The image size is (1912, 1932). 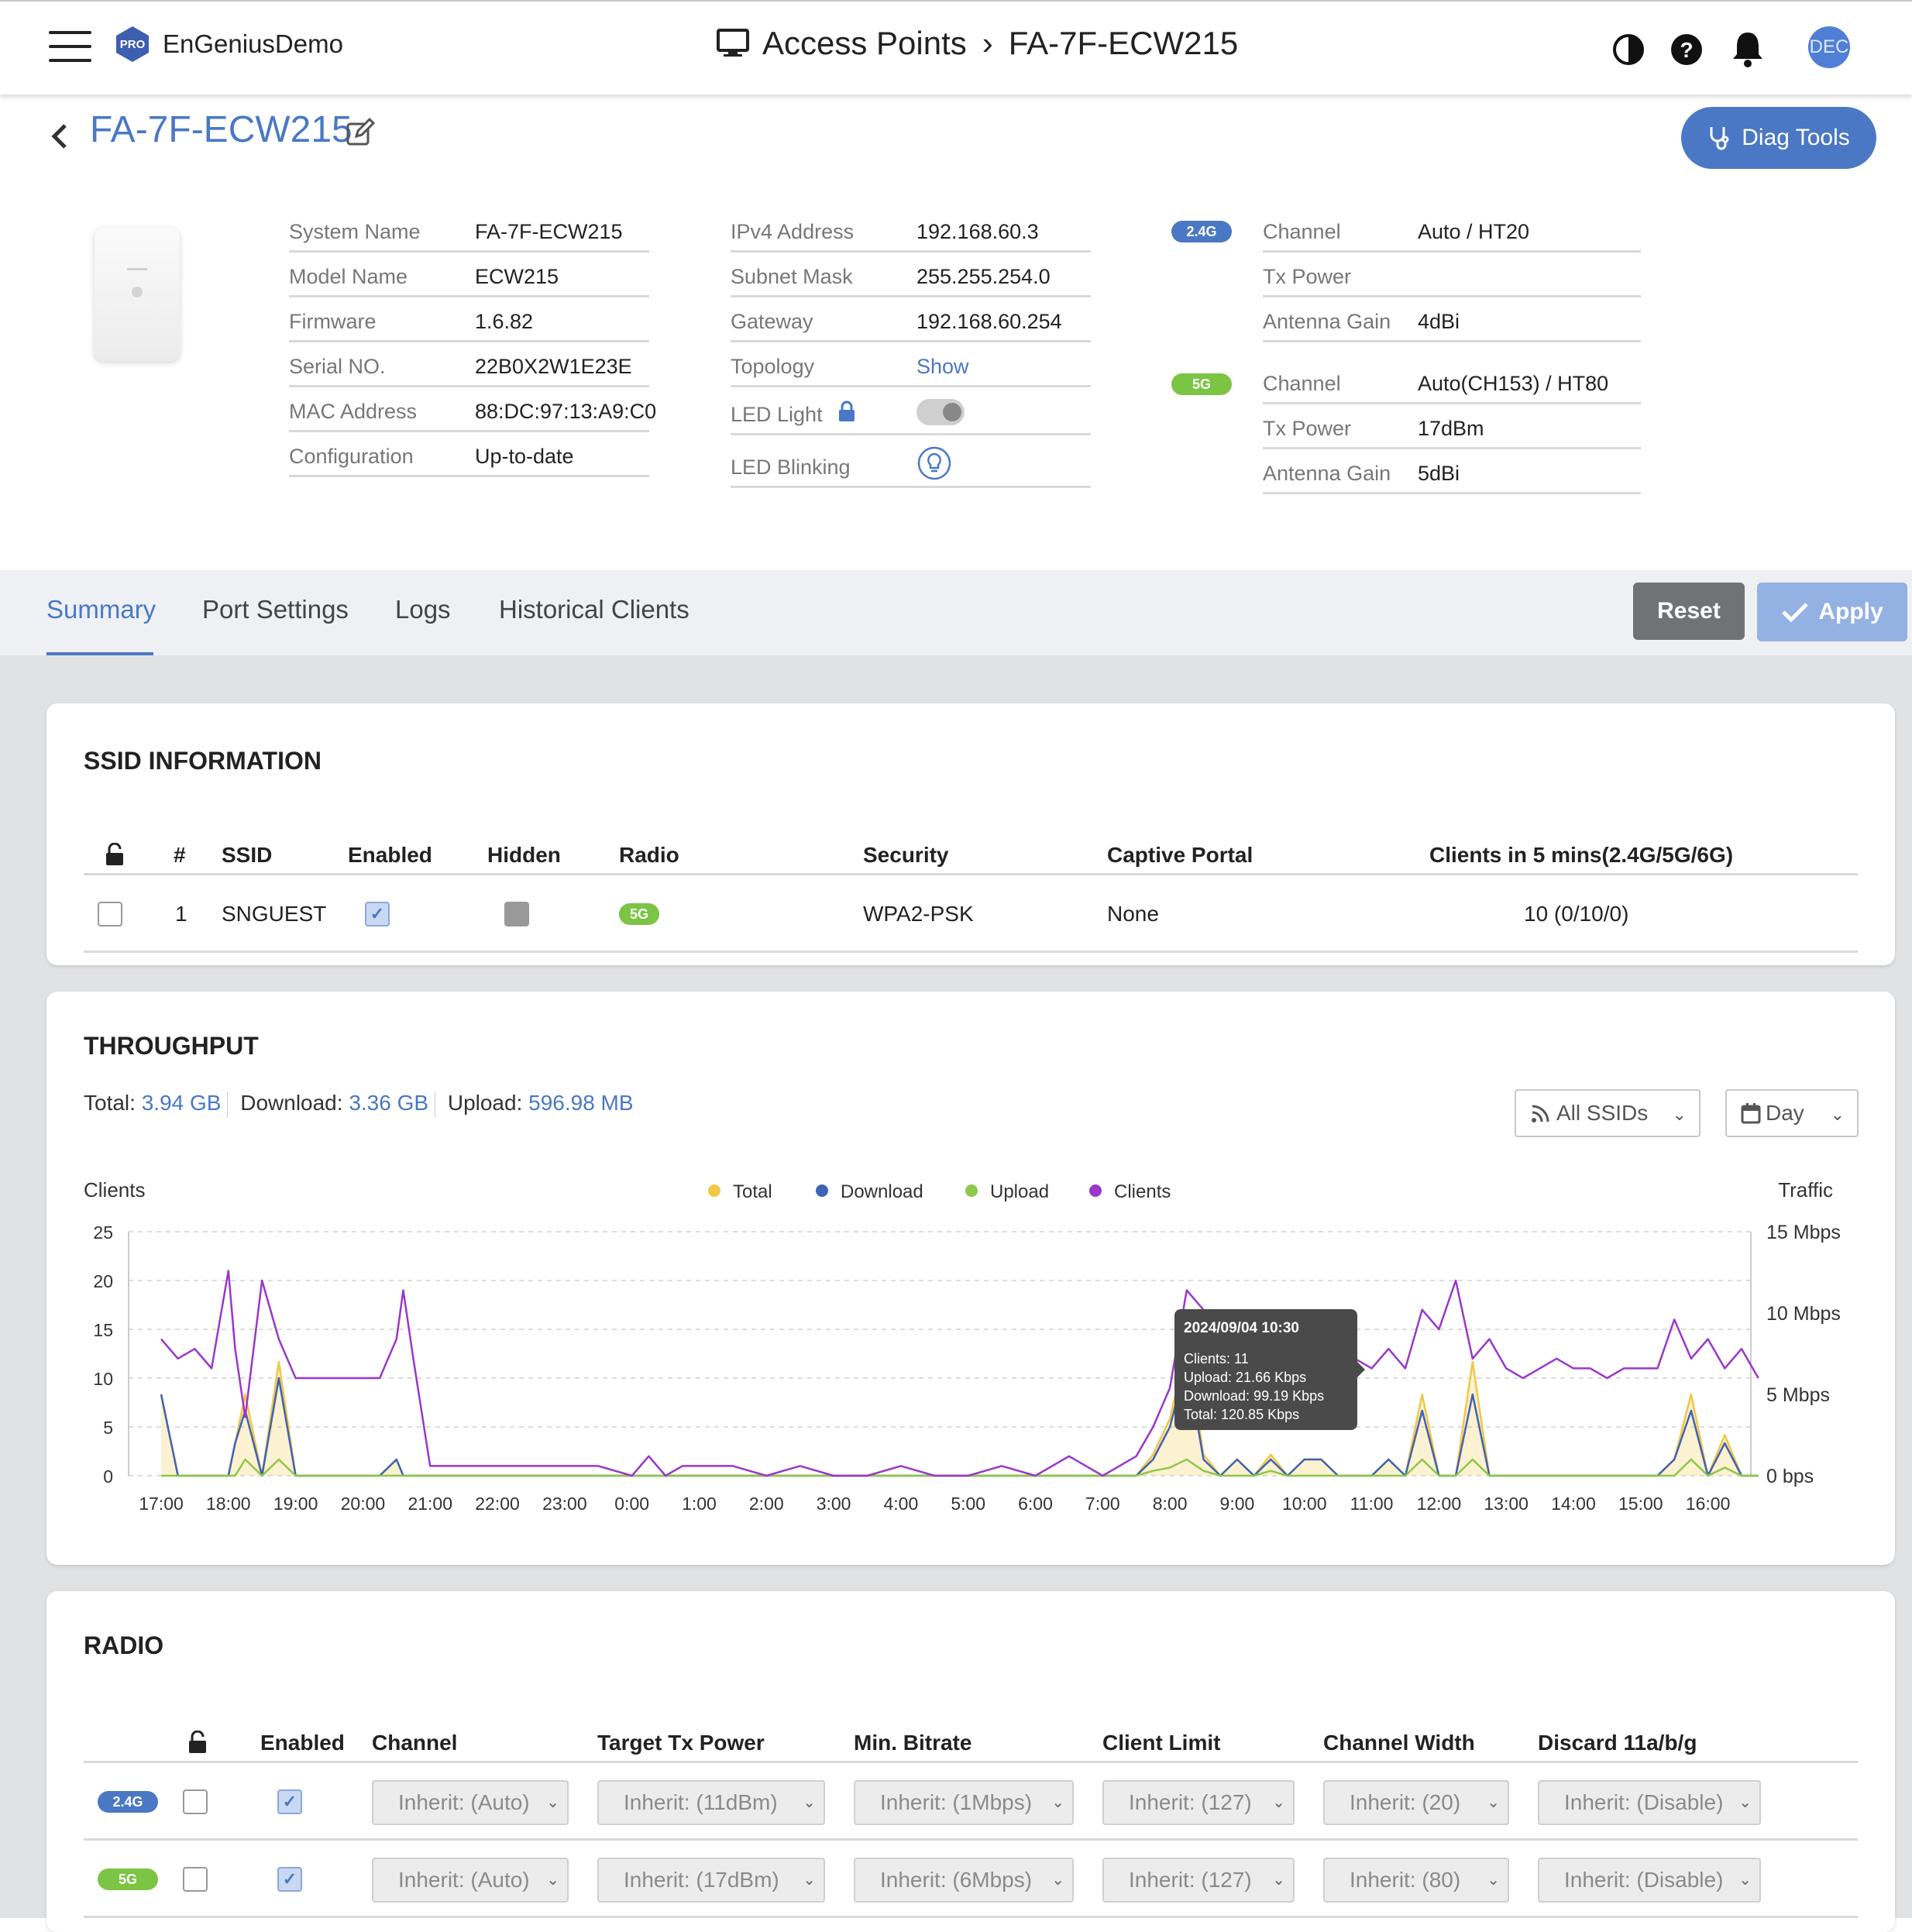 I want to click on x-tick: 20:00, so click(x=363, y=1504).